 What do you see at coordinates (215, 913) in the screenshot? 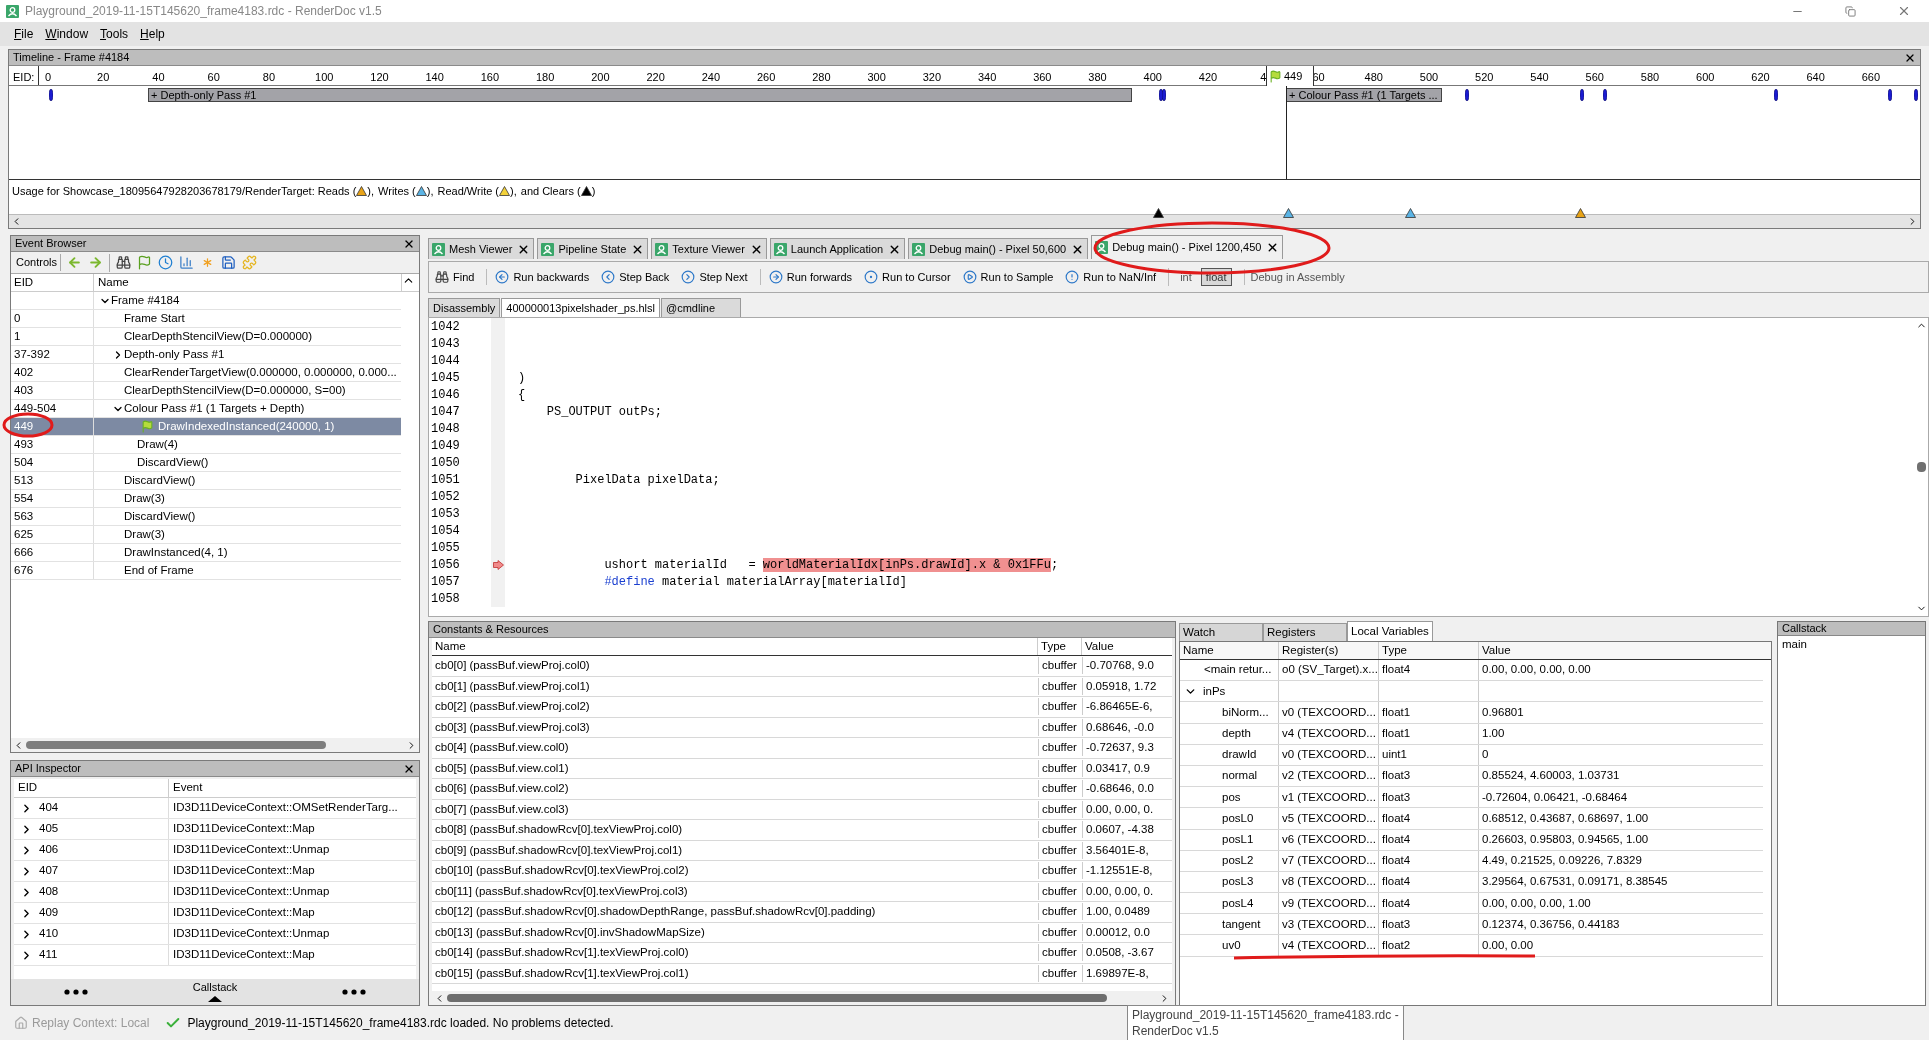
I see `api-row: 409 ID3D11DeviceContext::Map` at bounding box center [215, 913].